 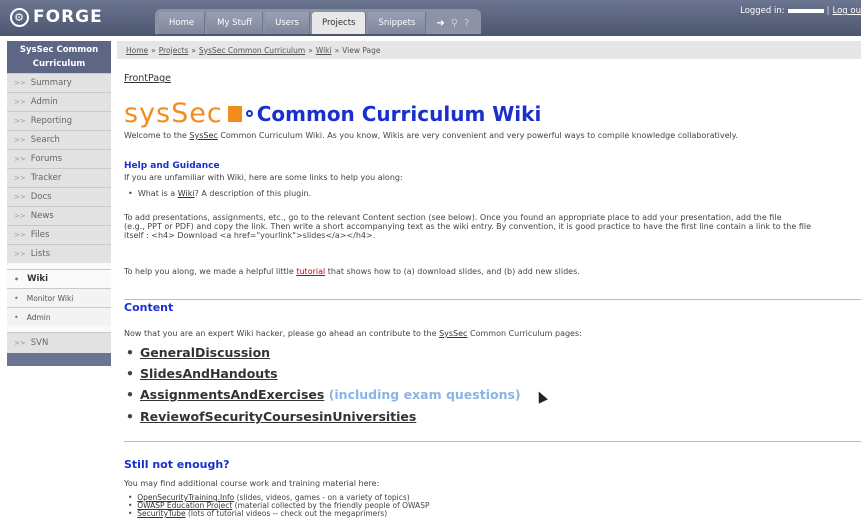 I want to click on sidebar-item-search: >> Search, so click(x=59, y=139).